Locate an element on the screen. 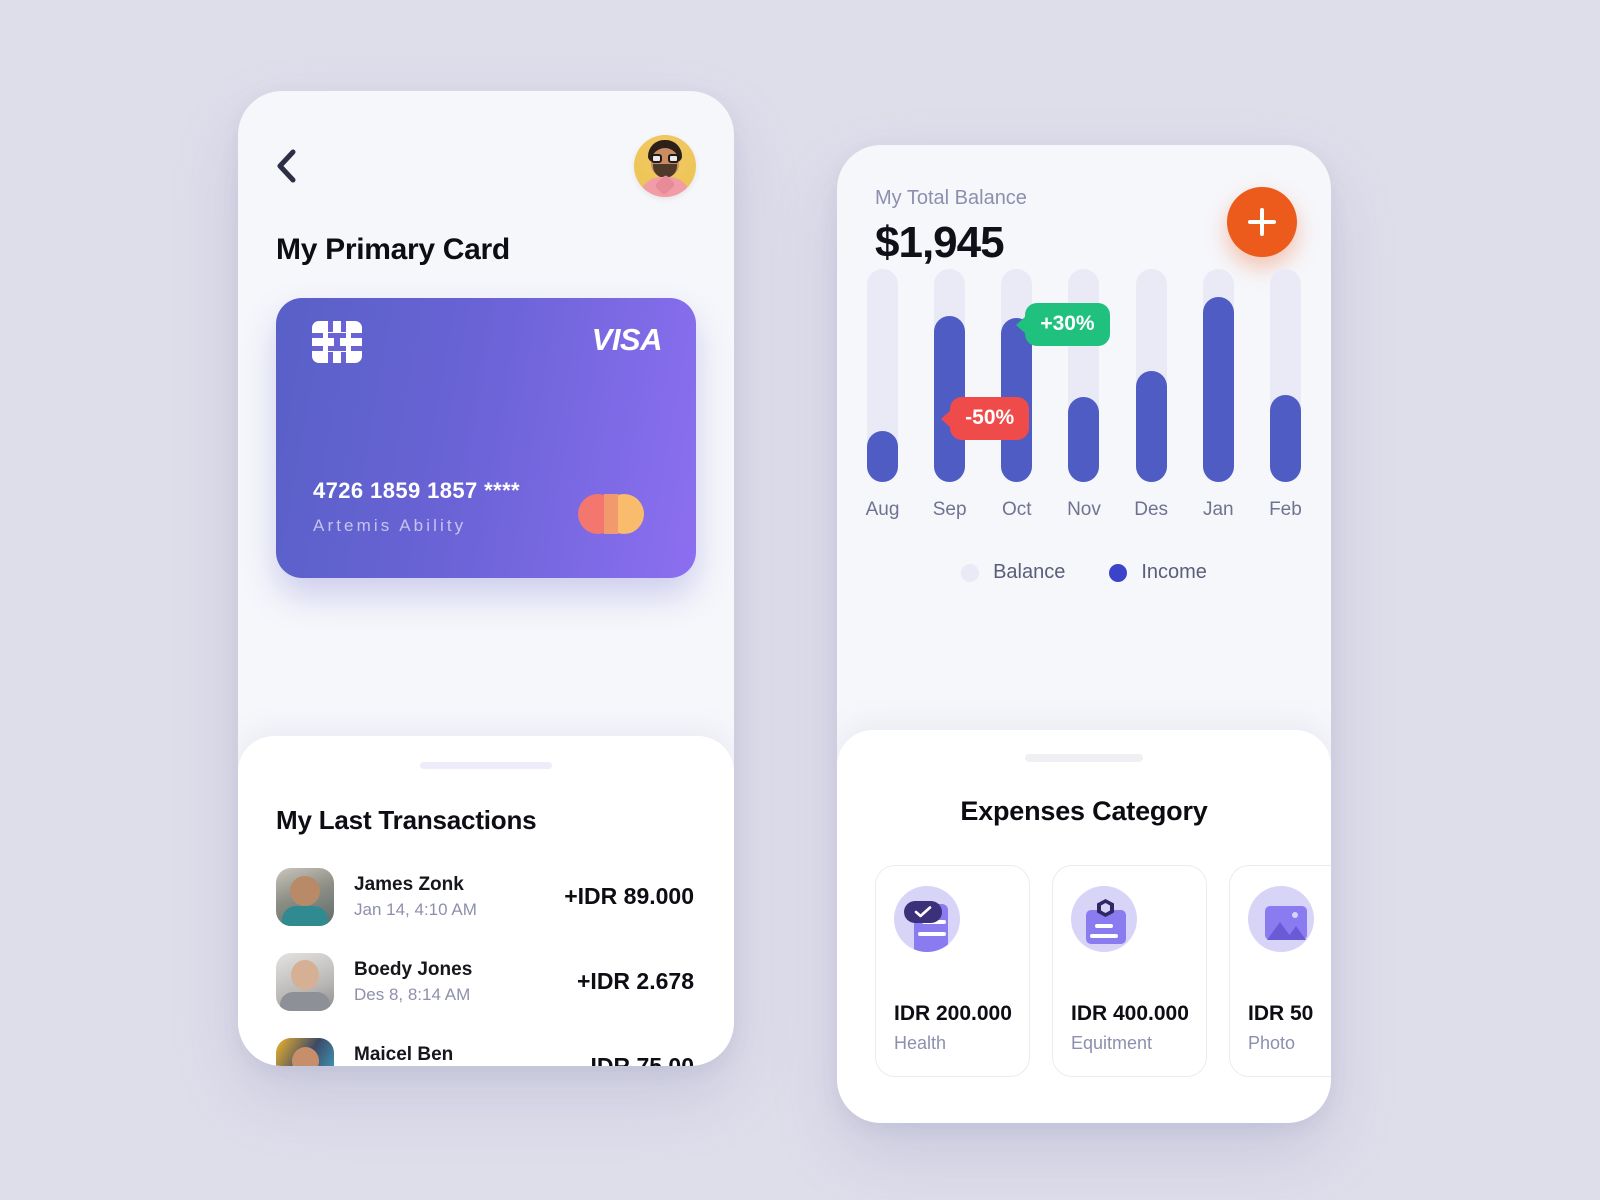 The width and height of the screenshot is (1600, 1200). card-number: 4726 1859 1857 **** is located at coordinates (417, 490).